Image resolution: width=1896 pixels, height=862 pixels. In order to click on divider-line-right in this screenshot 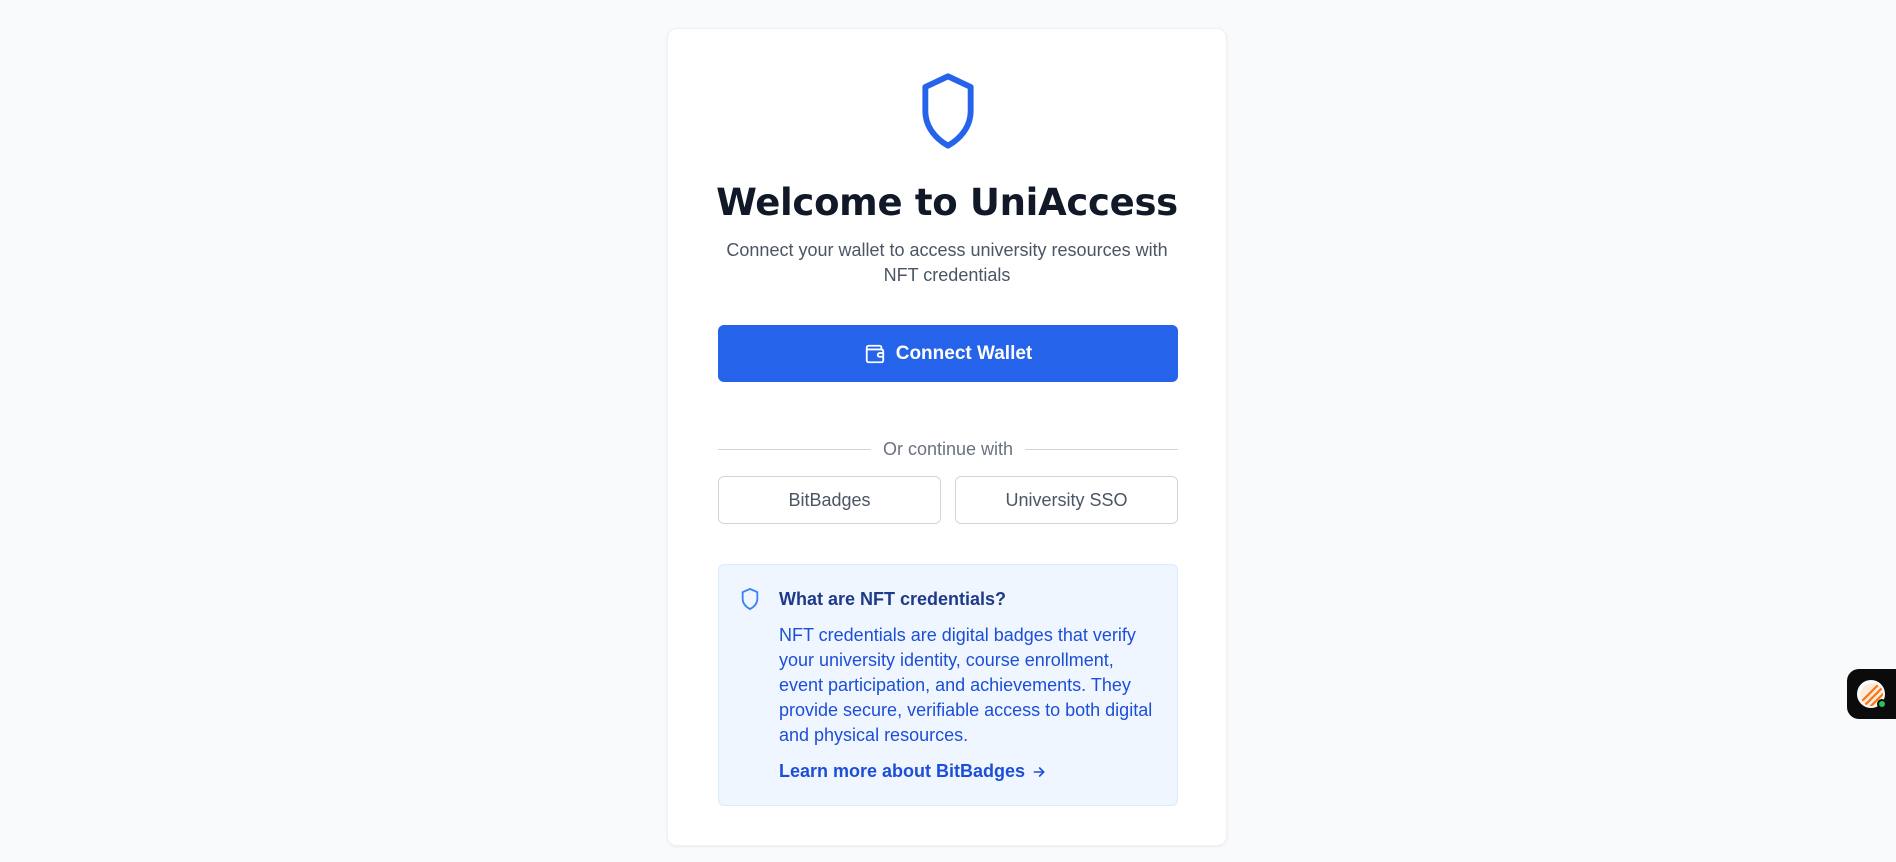, I will do `click(1101, 449)`.